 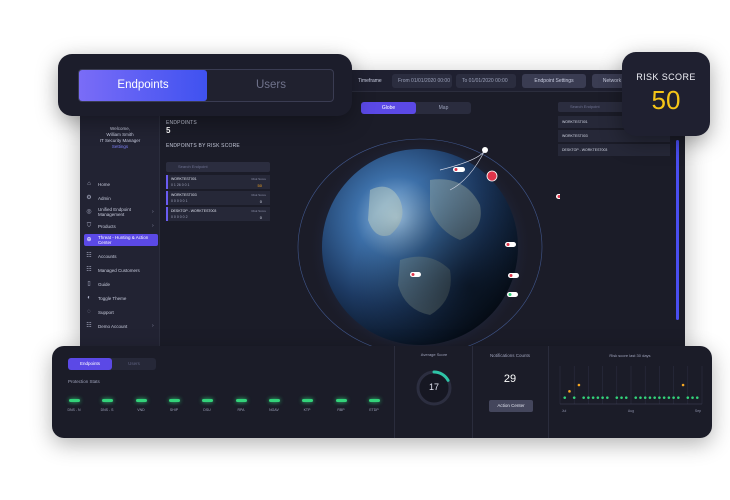 What do you see at coordinates (443, 108) in the screenshot?
I see `tab-map: Map` at bounding box center [443, 108].